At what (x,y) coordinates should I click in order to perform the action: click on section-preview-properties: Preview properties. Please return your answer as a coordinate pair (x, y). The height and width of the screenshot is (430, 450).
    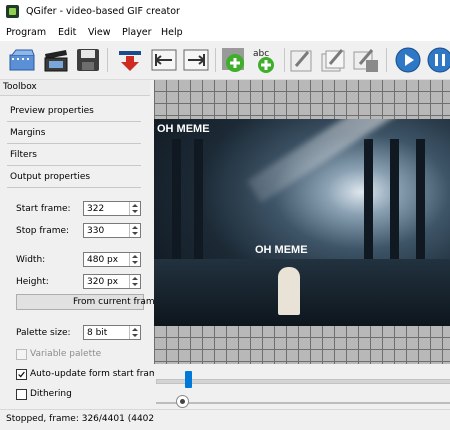
    Looking at the image, I should click on (74, 111).